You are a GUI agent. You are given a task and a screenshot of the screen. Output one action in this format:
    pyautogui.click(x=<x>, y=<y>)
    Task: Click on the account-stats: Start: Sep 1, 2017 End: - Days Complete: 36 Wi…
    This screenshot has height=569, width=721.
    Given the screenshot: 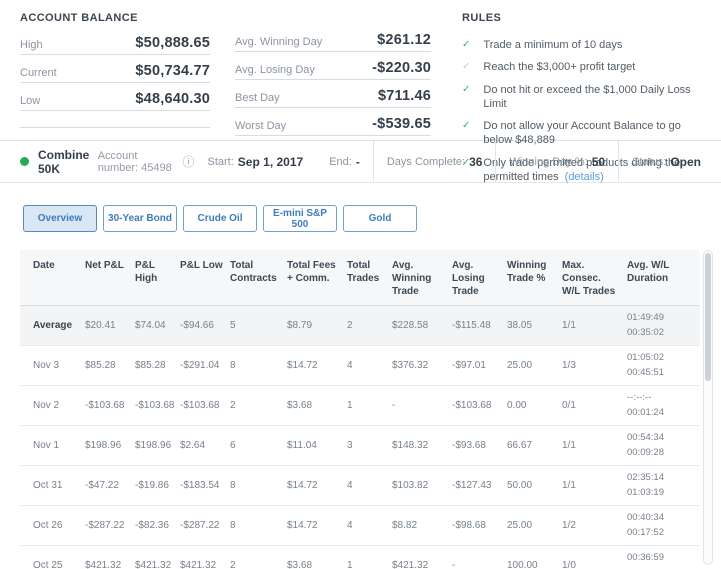 What is the action you would take?
    pyautogui.click(x=448, y=161)
    